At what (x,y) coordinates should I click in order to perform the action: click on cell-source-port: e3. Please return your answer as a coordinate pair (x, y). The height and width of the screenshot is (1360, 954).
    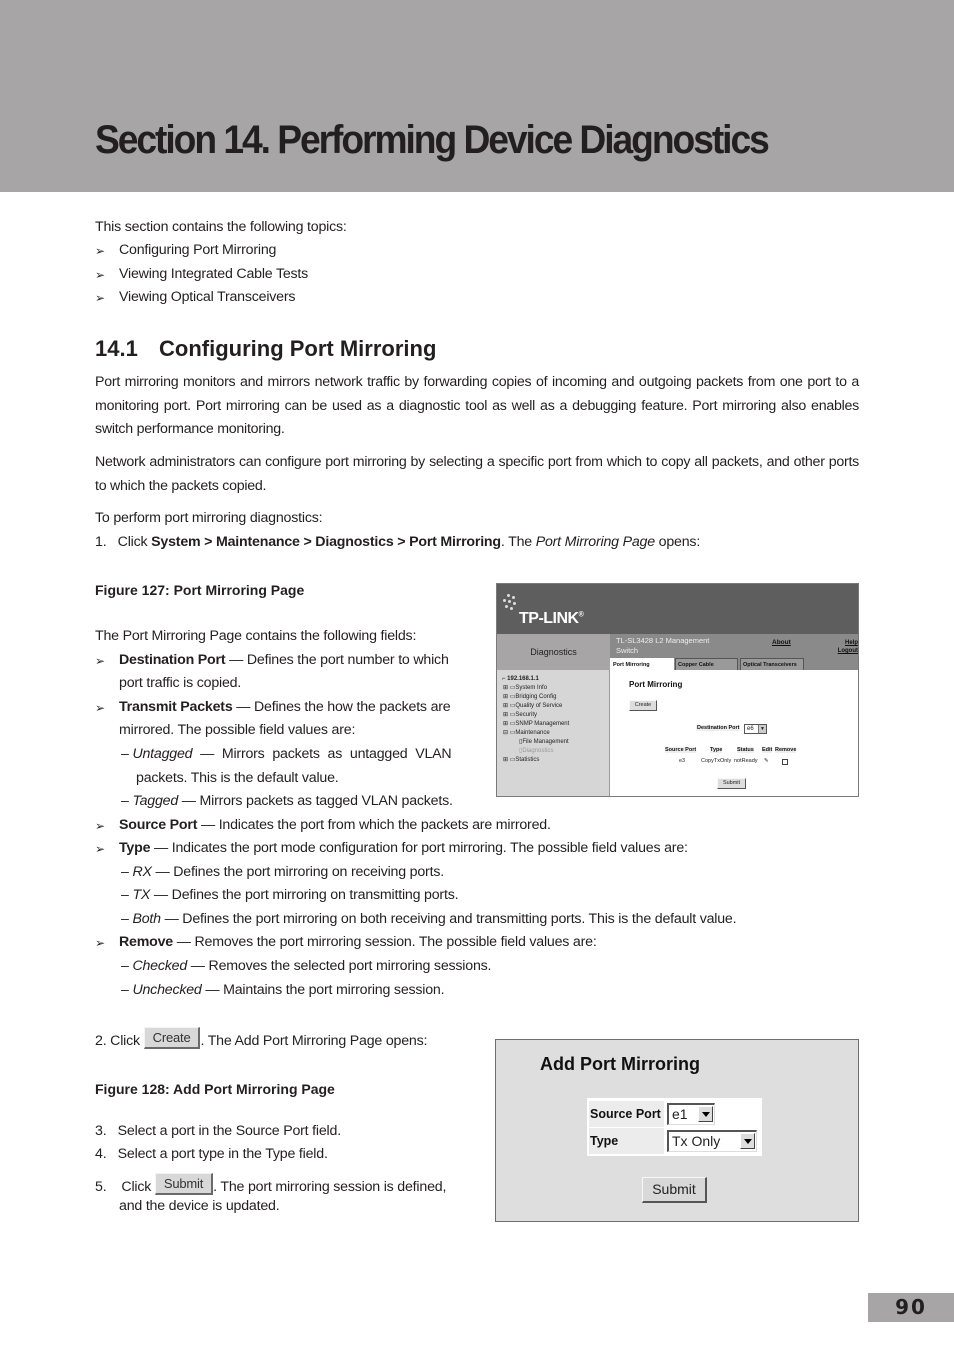
    Looking at the image, I should click on (682, 761).